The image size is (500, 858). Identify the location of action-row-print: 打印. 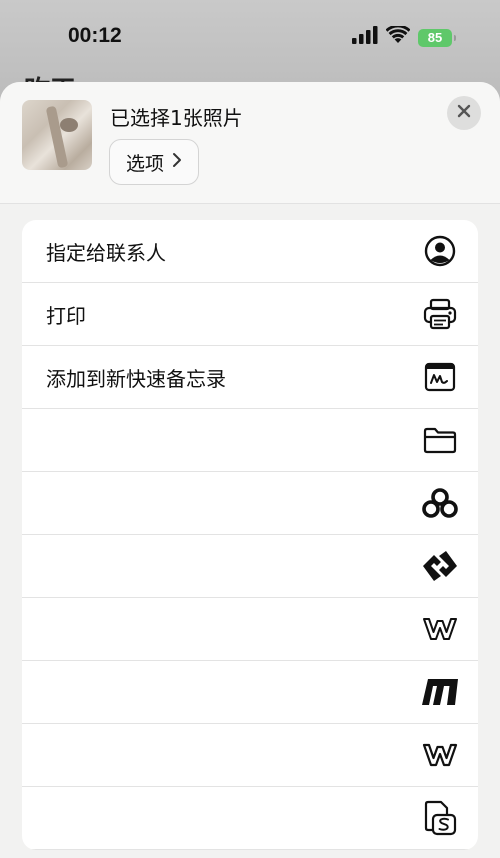
(250, 314).